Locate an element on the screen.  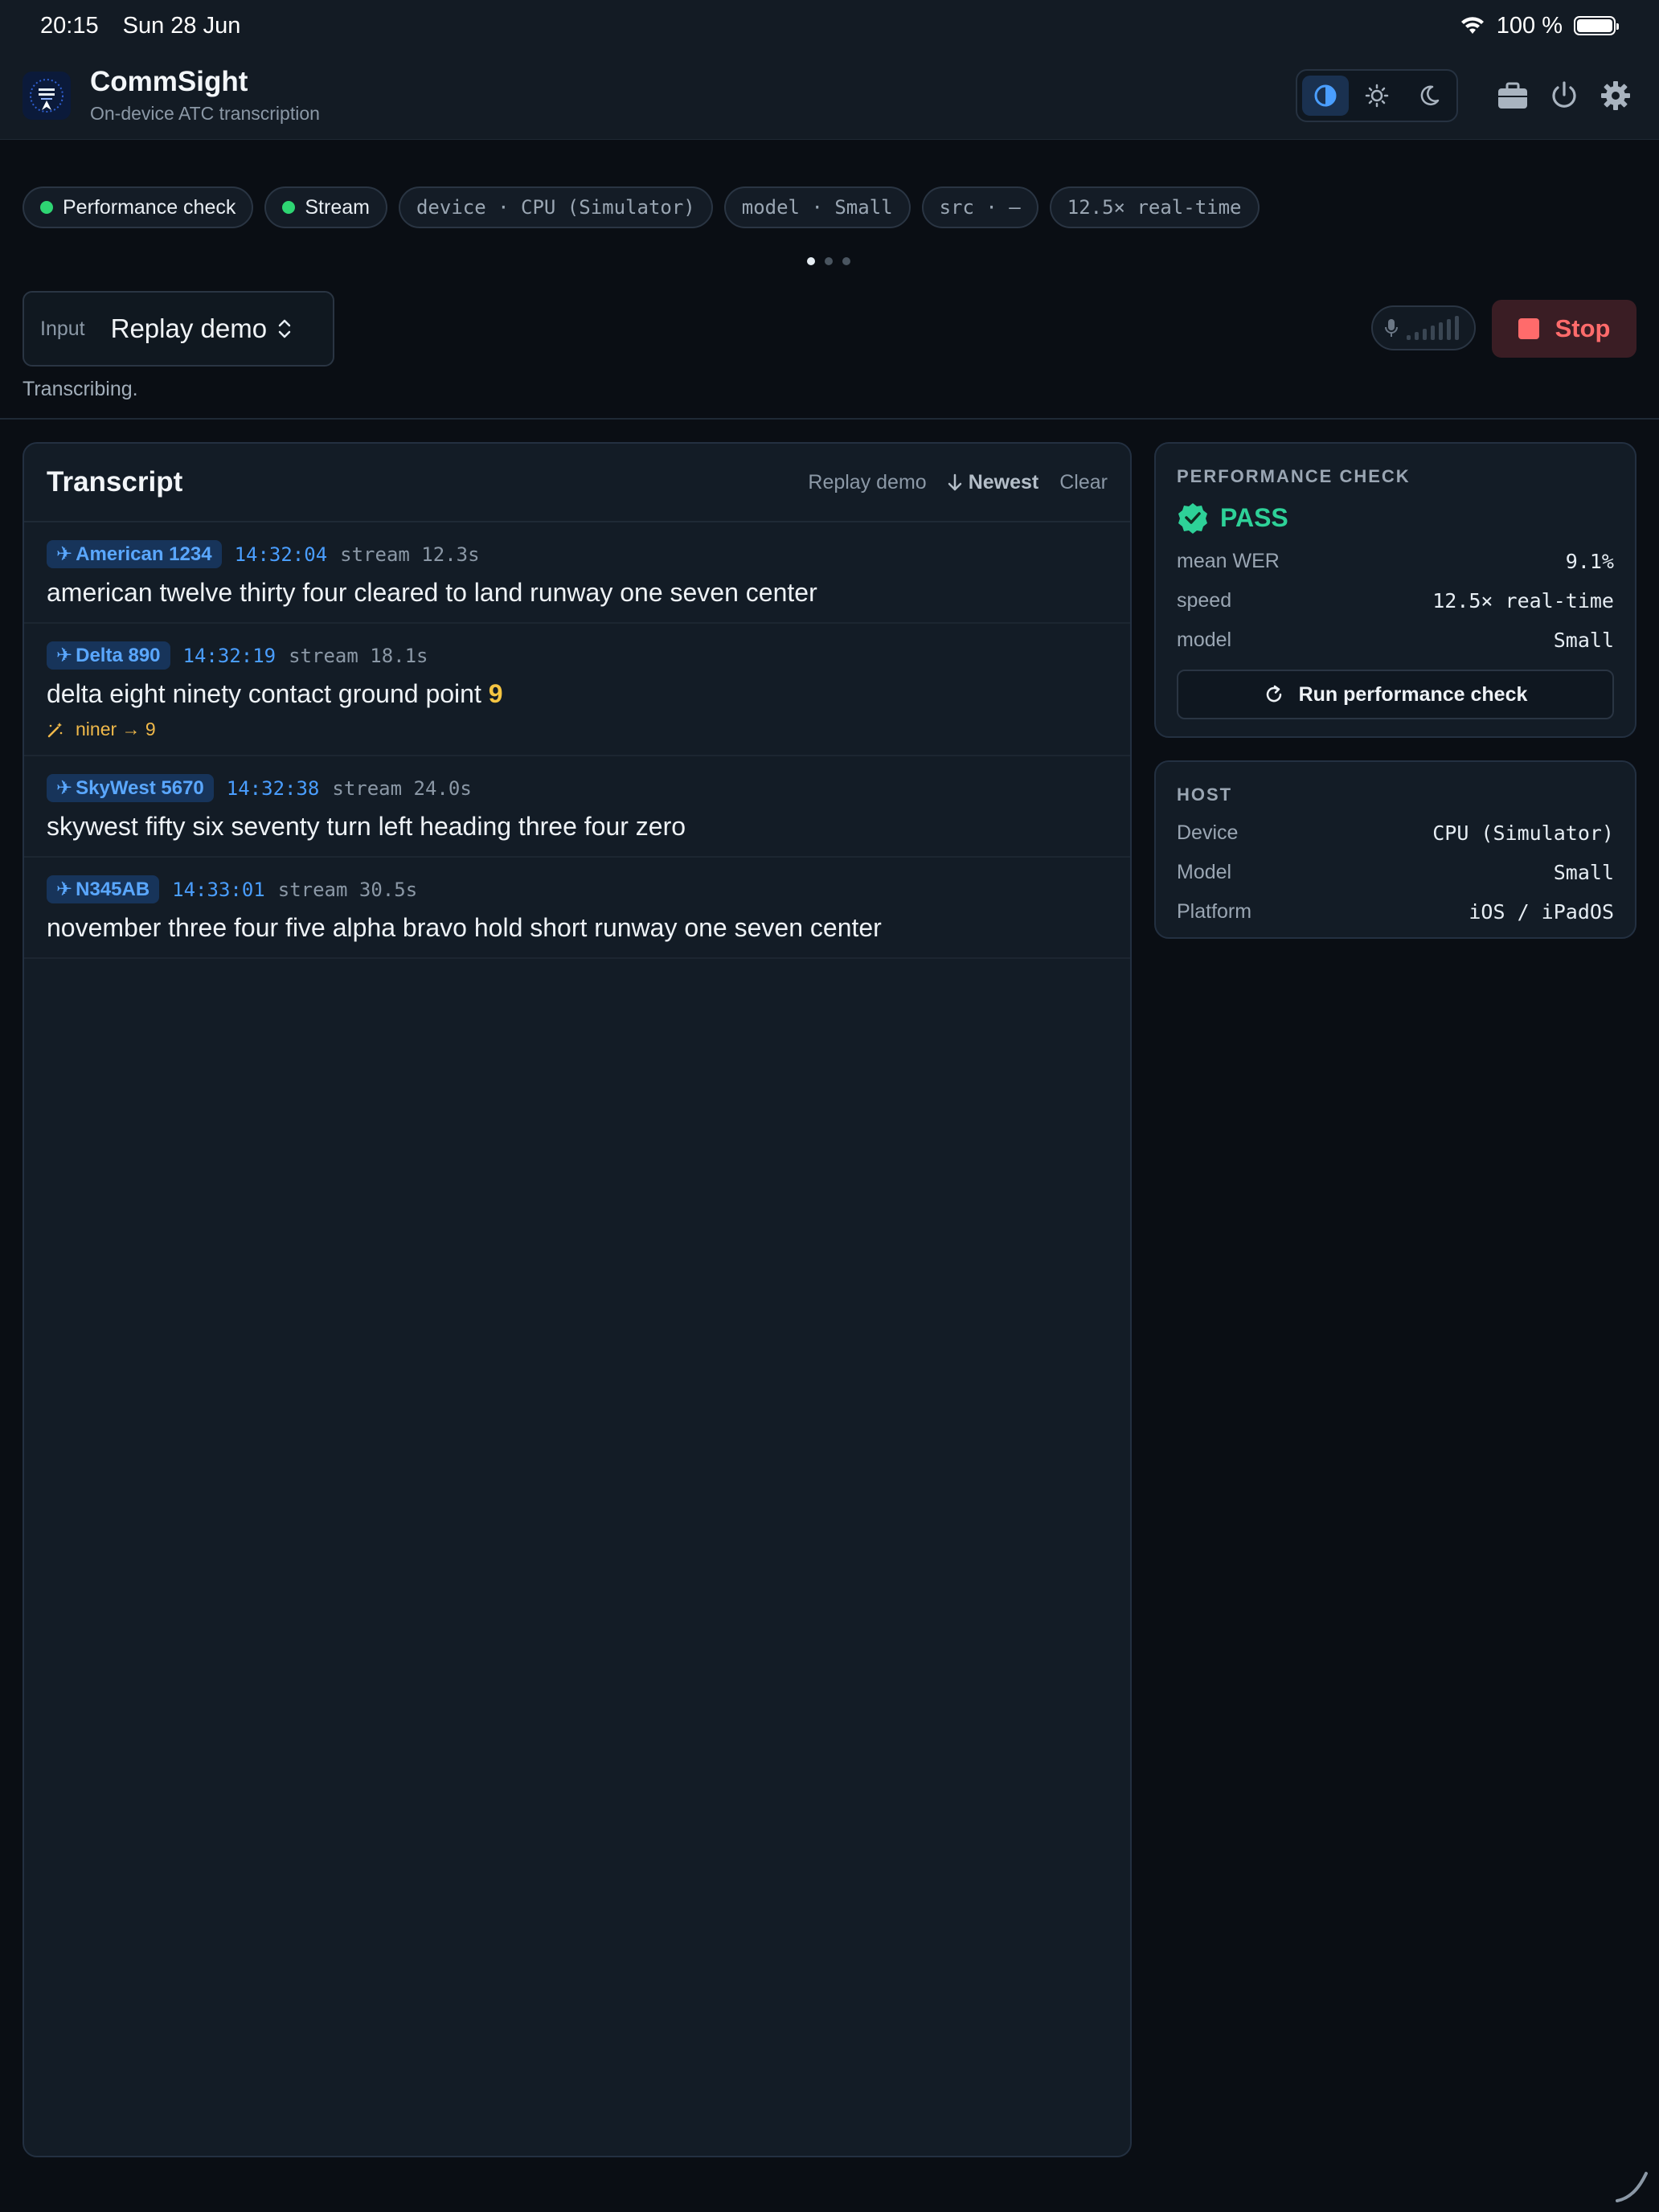
mic-level-meter is located at coordinates (1423, 327).